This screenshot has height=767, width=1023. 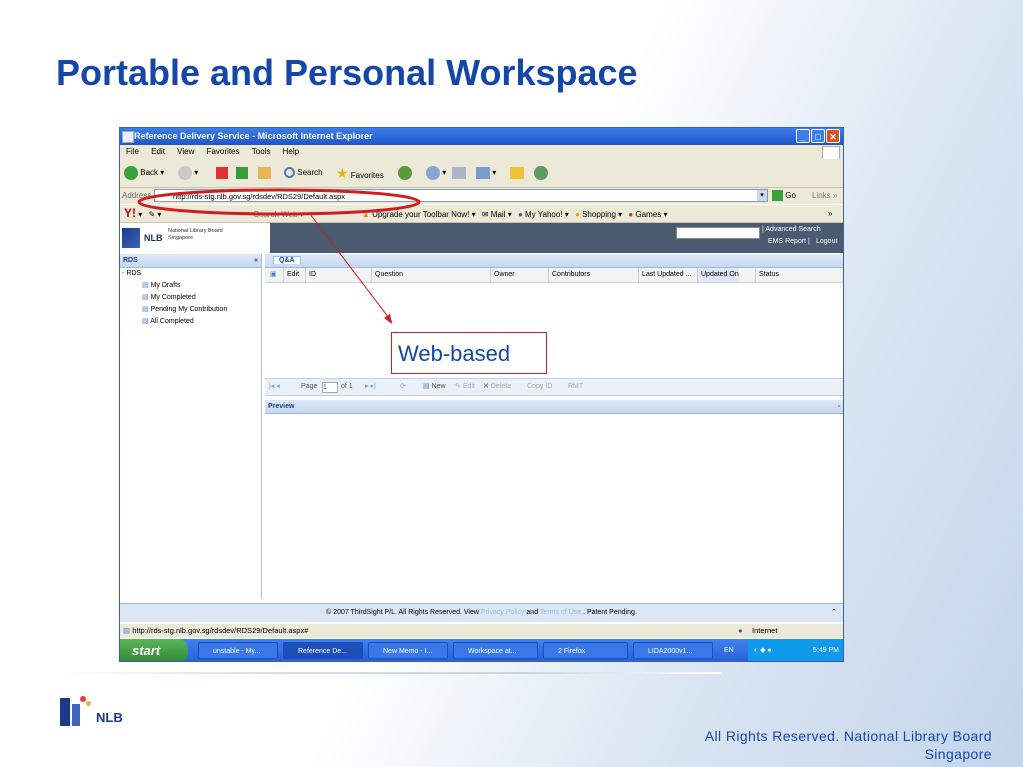 What do you see at coordinates (279, 256) in the screenshot?
I see `annotation-overlay` at bounding box center [279, 256].